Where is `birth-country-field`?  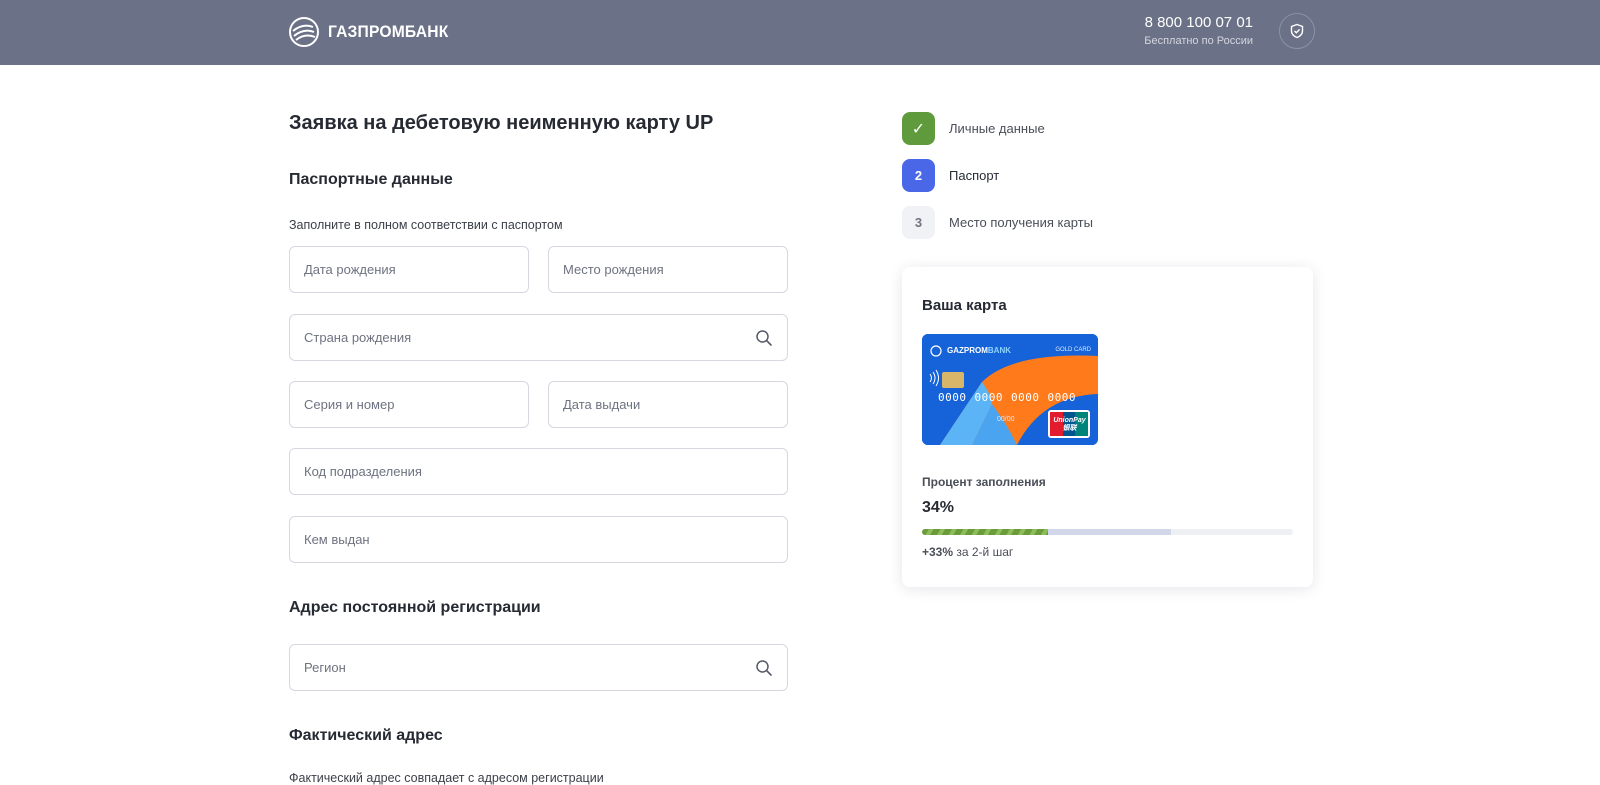
birth-country-field is located at coordinates (538, 337).